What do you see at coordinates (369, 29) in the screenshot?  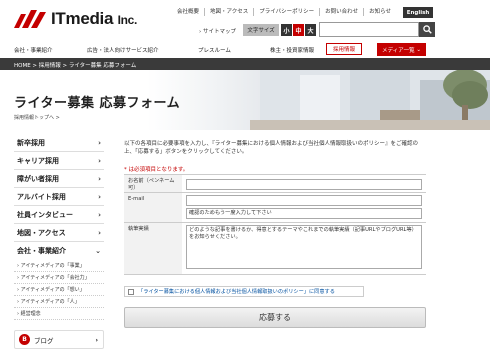 I see `search-input` at bounding box center [369, 29].